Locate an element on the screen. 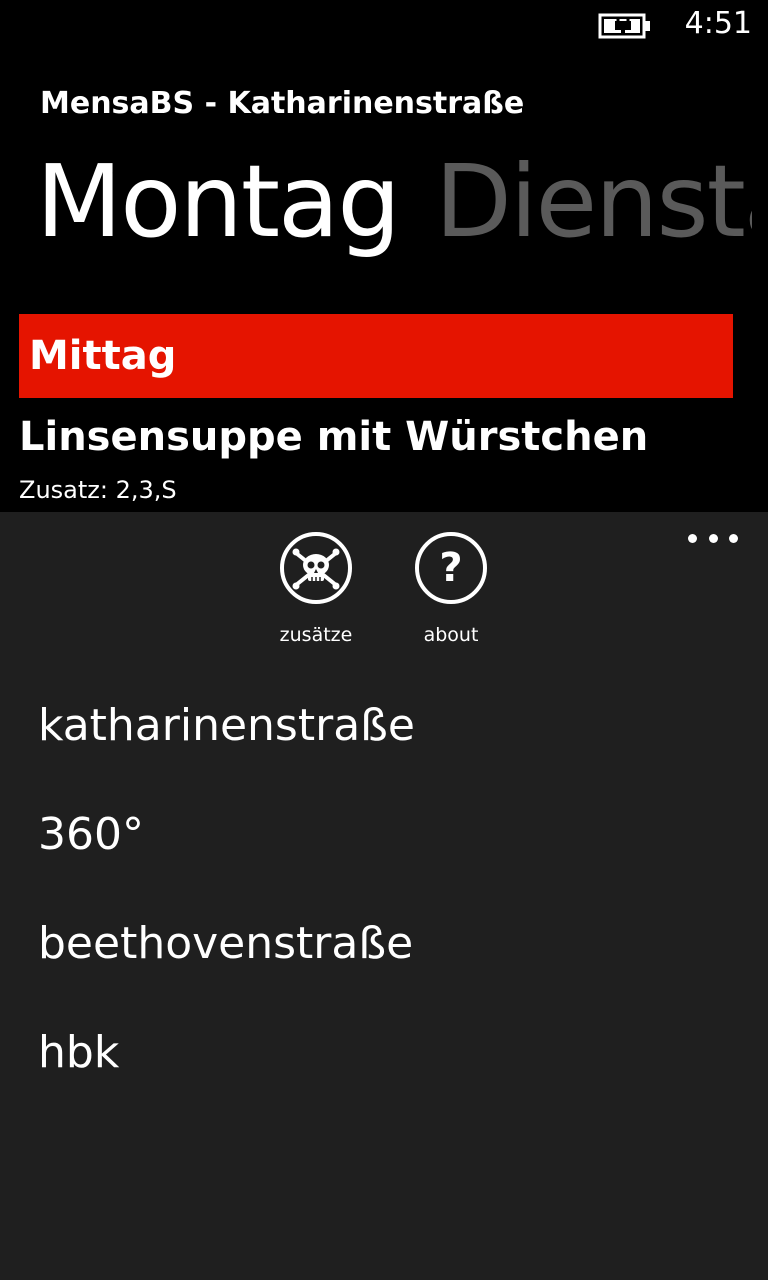 The width and height of the screenshot is (768, 1280). more-button is located at coordinates (713, 538).